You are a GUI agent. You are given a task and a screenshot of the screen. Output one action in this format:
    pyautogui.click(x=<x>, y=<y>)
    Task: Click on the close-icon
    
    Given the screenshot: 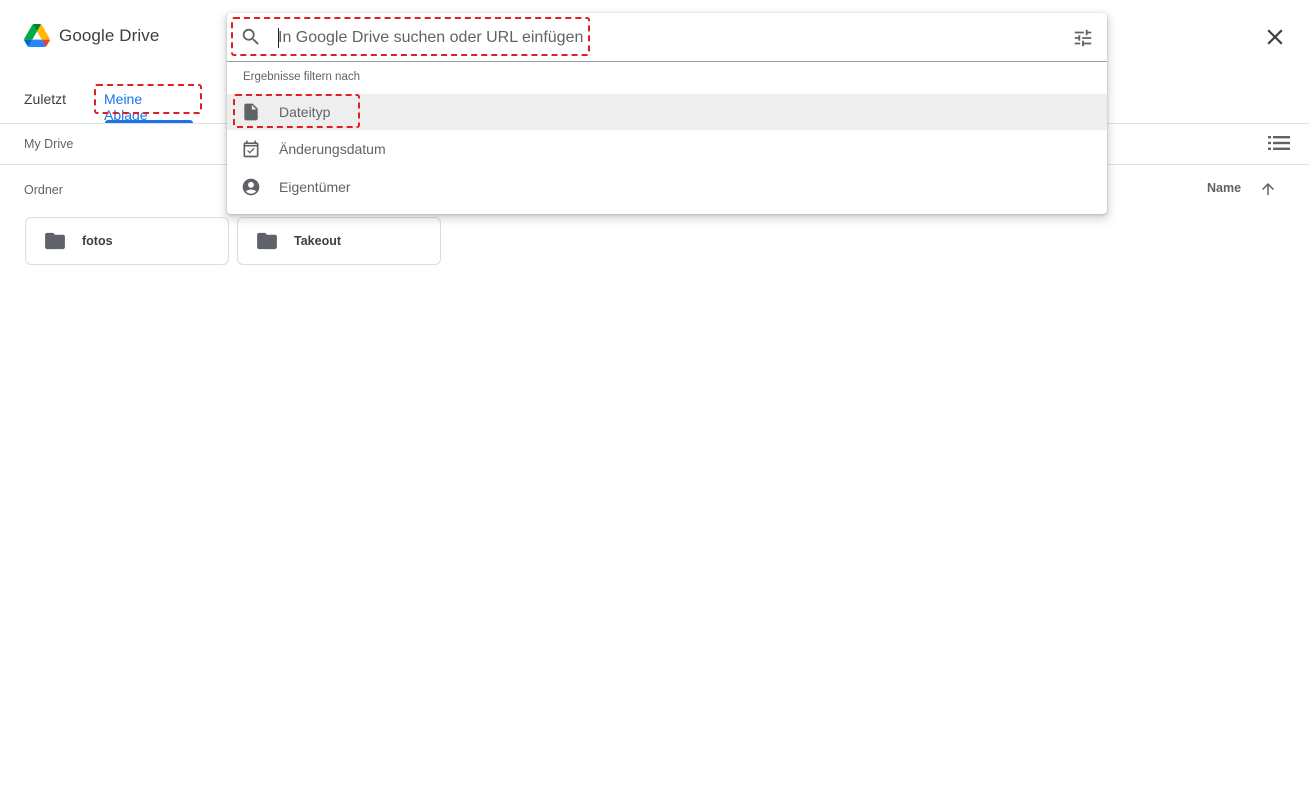 What is the action you would take?
    pyautogui.click(x=1275, y=37)
    